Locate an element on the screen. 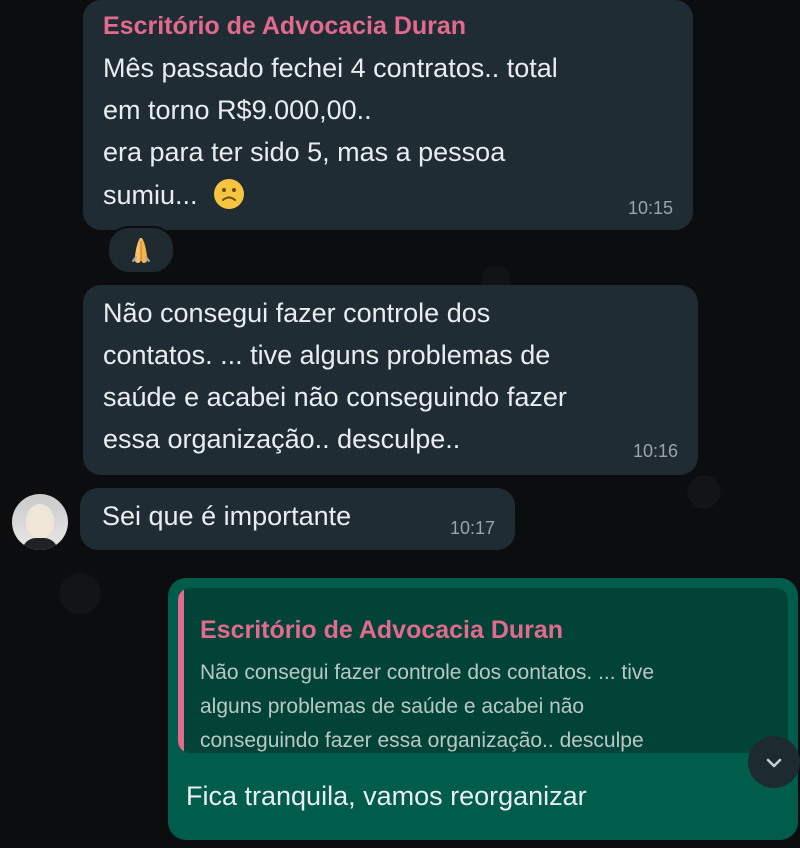 This screenshot has height=848, width=800. message-line: Mês passado fechei 4 contratos.. total is located at coordinates (330, 68).